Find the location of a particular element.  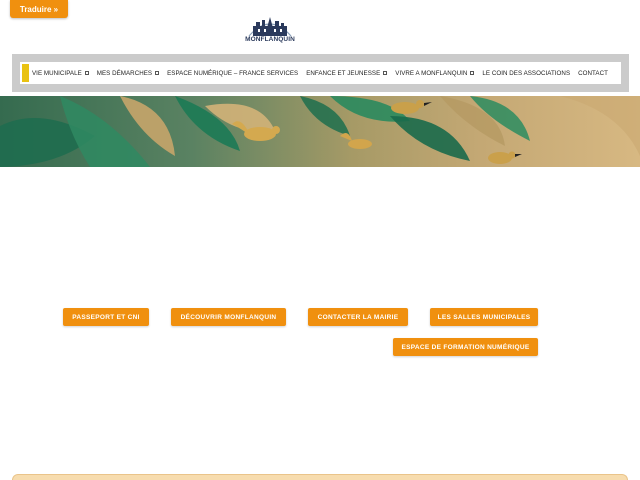

nav-item-contact: CONTACT is located at coordinates (593, 73).